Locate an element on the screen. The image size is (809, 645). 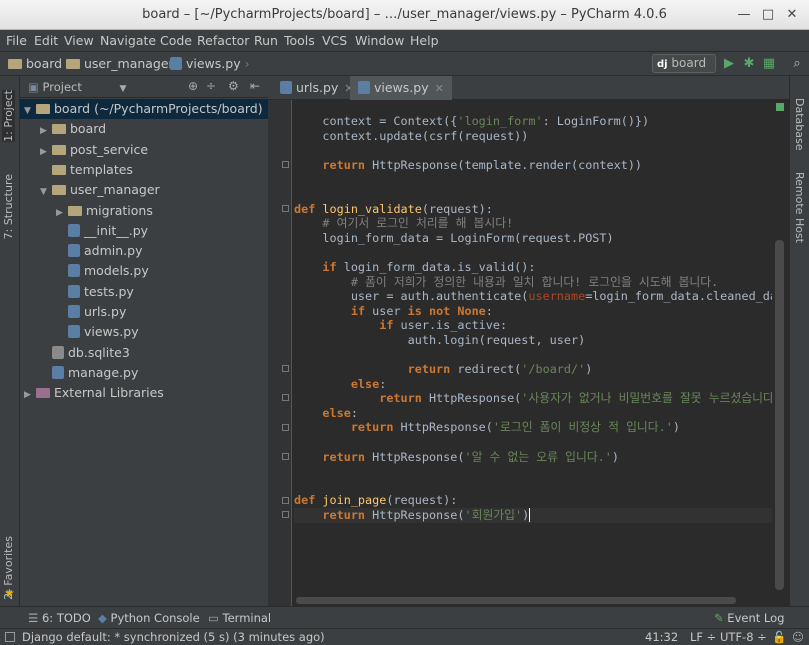
tree-item: ▶ External Libraries is located at coordinates (144, 393).